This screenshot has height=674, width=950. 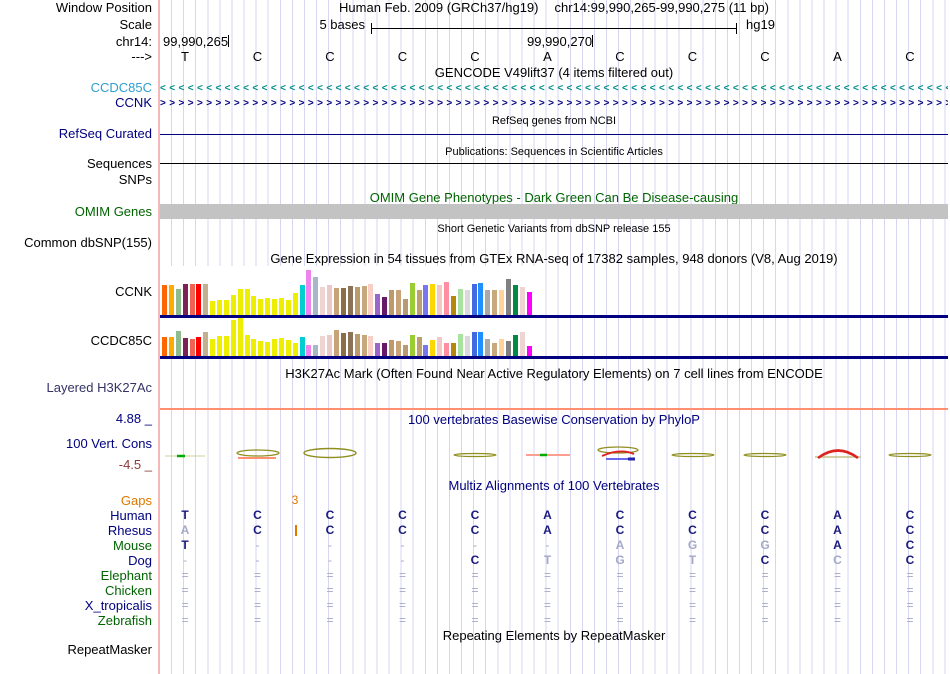 What do you see at coordinates (76, 134) in the screenshot?
I see `refseq-curated-label: RefSeq Curated` at bounding box center [76, 134].